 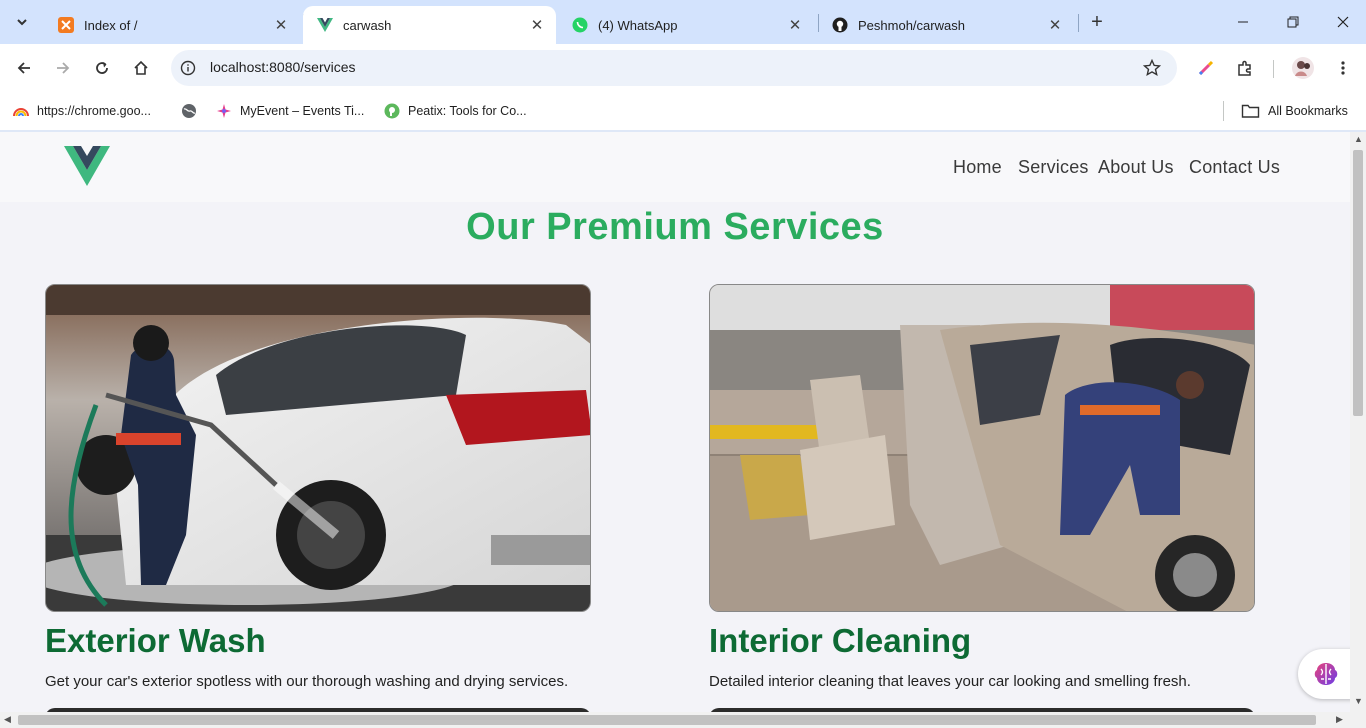 I want to click on assistant-button, so click(x=1326, y=674).